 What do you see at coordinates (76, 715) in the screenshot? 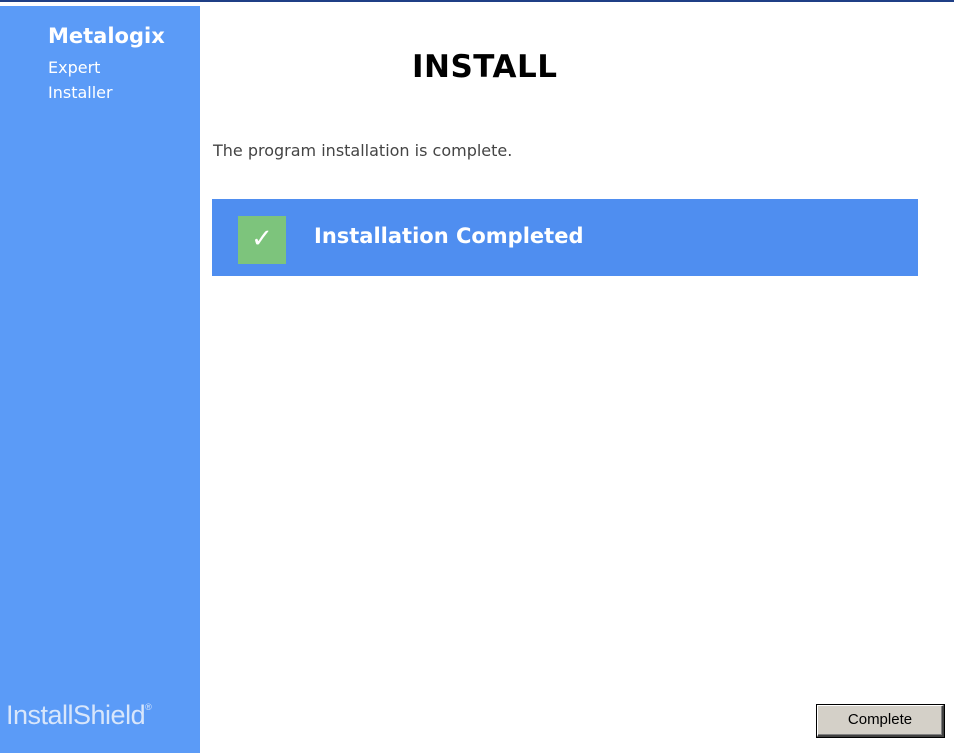
I see `installshield-logo-text: InstallShield` at bounding box center [76, 715].